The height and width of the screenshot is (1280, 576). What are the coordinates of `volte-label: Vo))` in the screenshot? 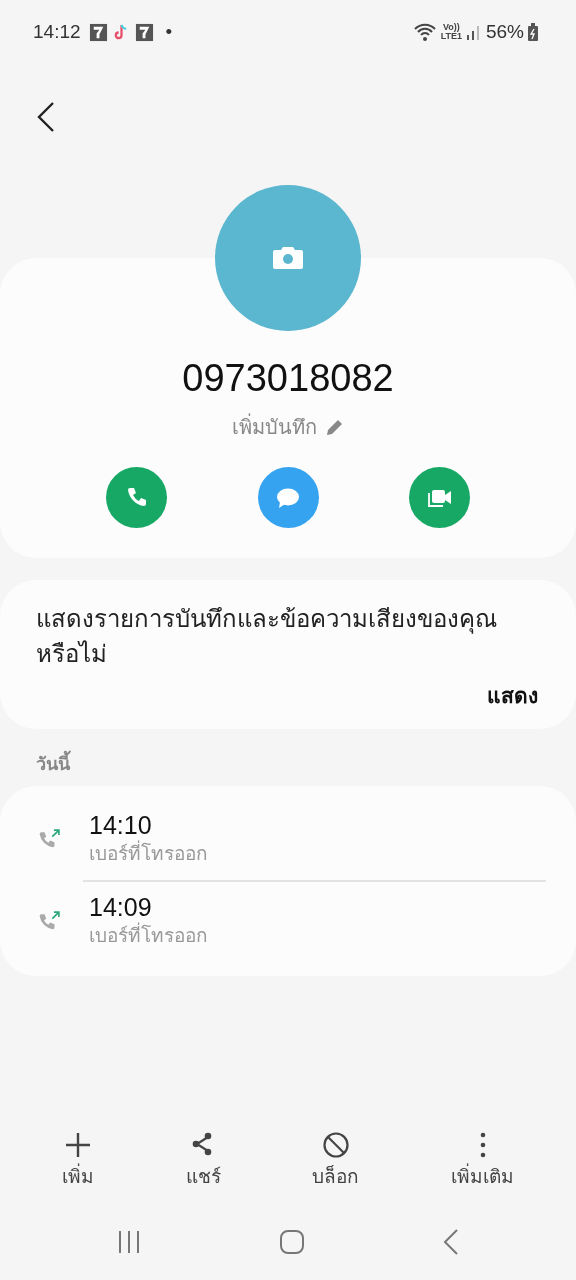 It's located at (451, 27).